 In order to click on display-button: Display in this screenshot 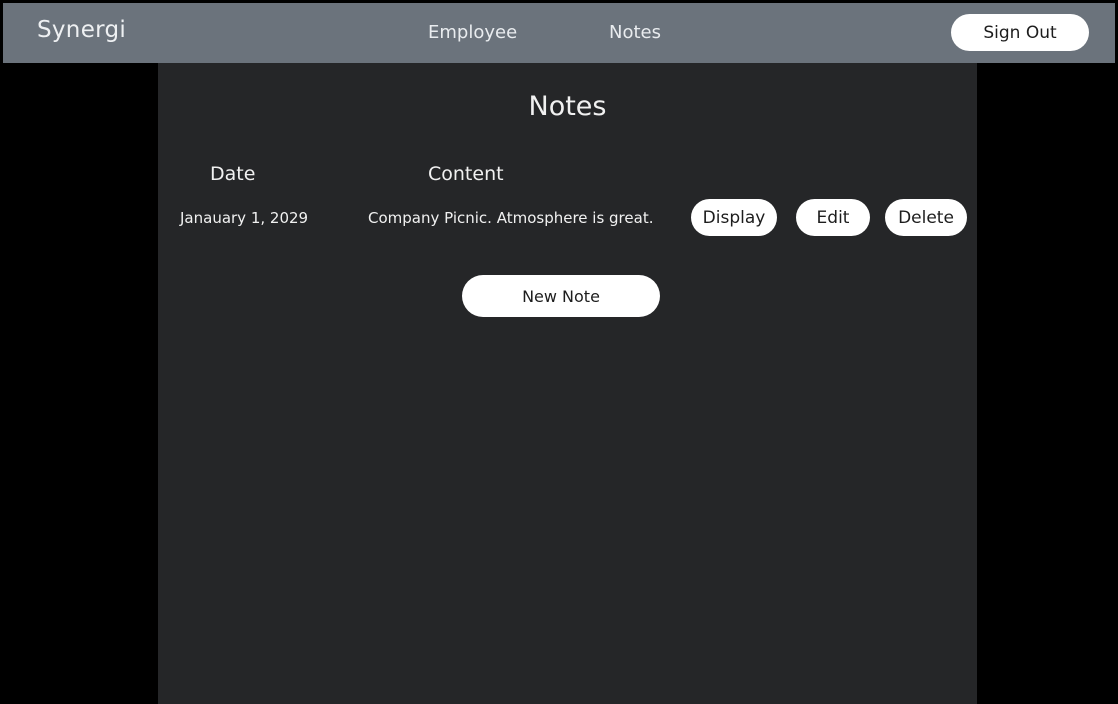, I will do `click(734, 217)`.